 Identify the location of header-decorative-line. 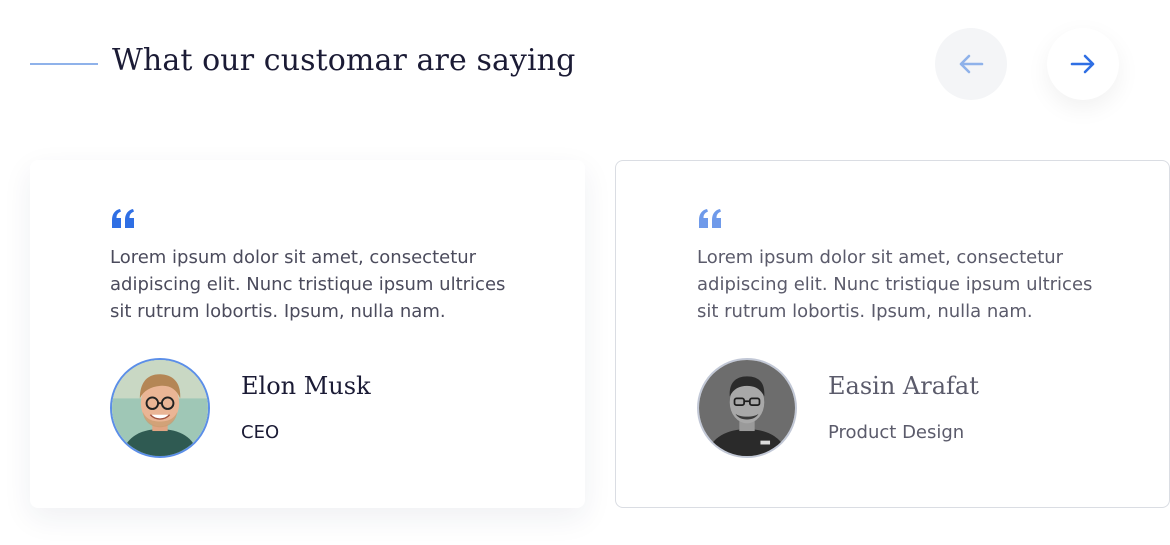
(64, 64).